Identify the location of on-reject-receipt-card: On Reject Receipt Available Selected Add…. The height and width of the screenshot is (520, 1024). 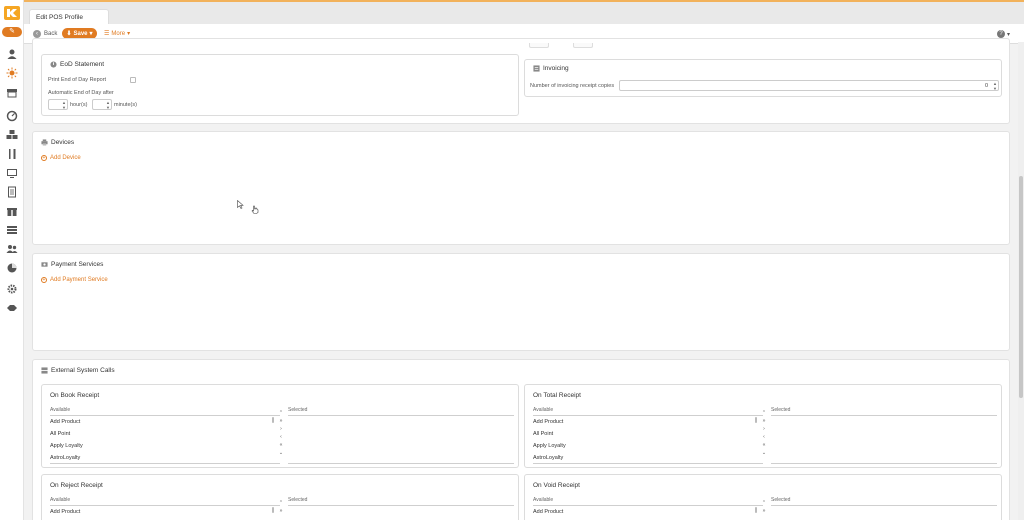
(280, 497).